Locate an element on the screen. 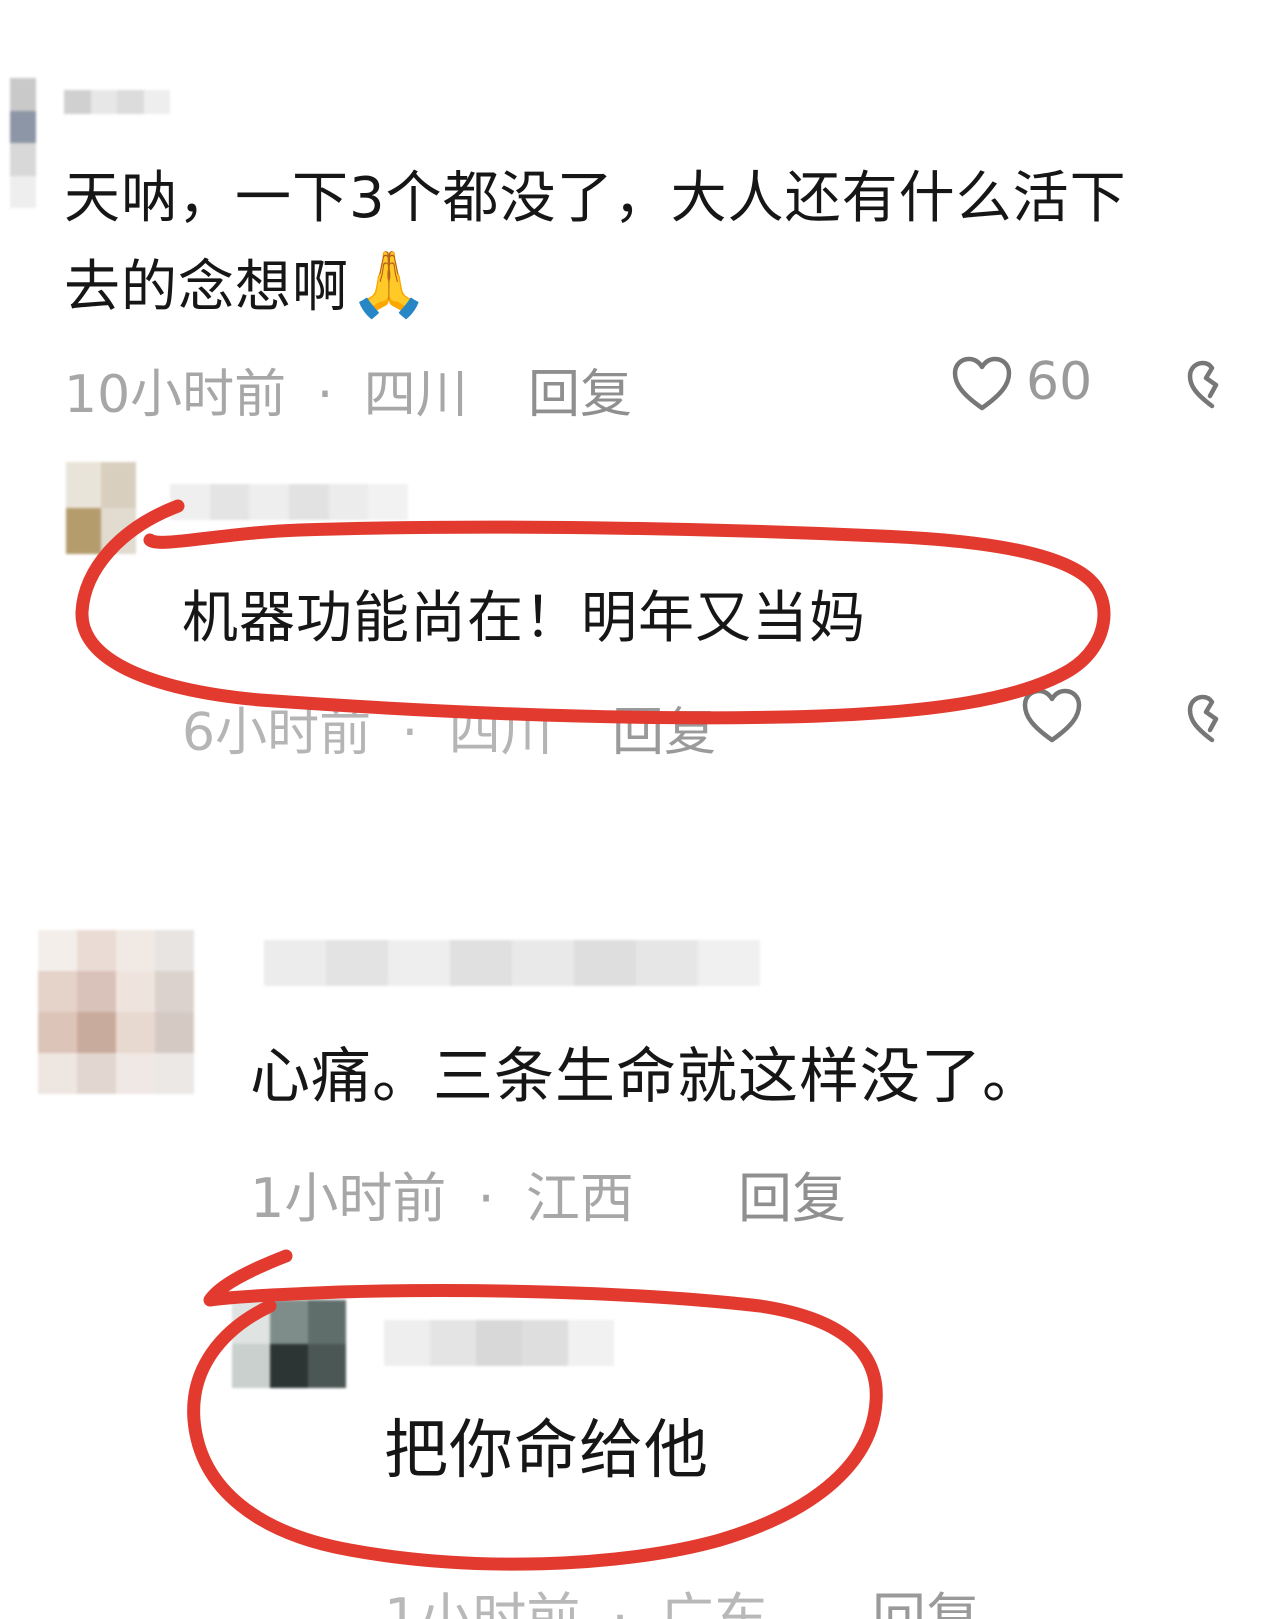 The height and width of the screenshot is (1619, 1280). comment-meta: 1小时前 · 广东 is located at coordinates (576, 1596).